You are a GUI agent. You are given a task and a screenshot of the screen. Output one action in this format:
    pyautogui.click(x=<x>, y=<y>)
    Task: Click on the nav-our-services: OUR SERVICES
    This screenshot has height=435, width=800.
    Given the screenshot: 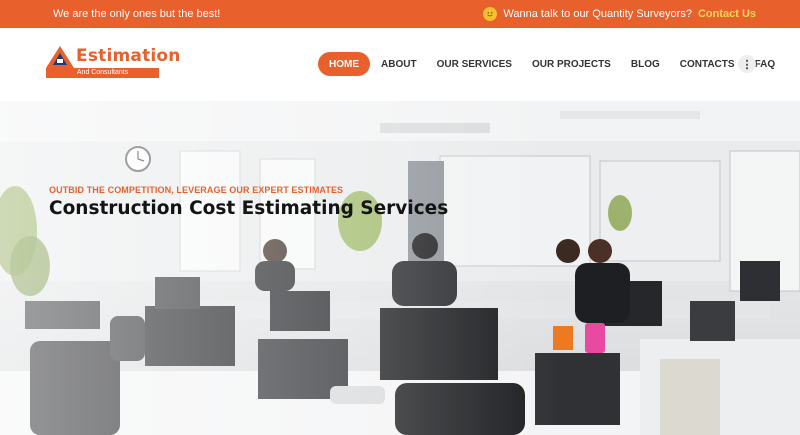 What is the action you would take?
    pyautogui.click(x=474, y=64)
    